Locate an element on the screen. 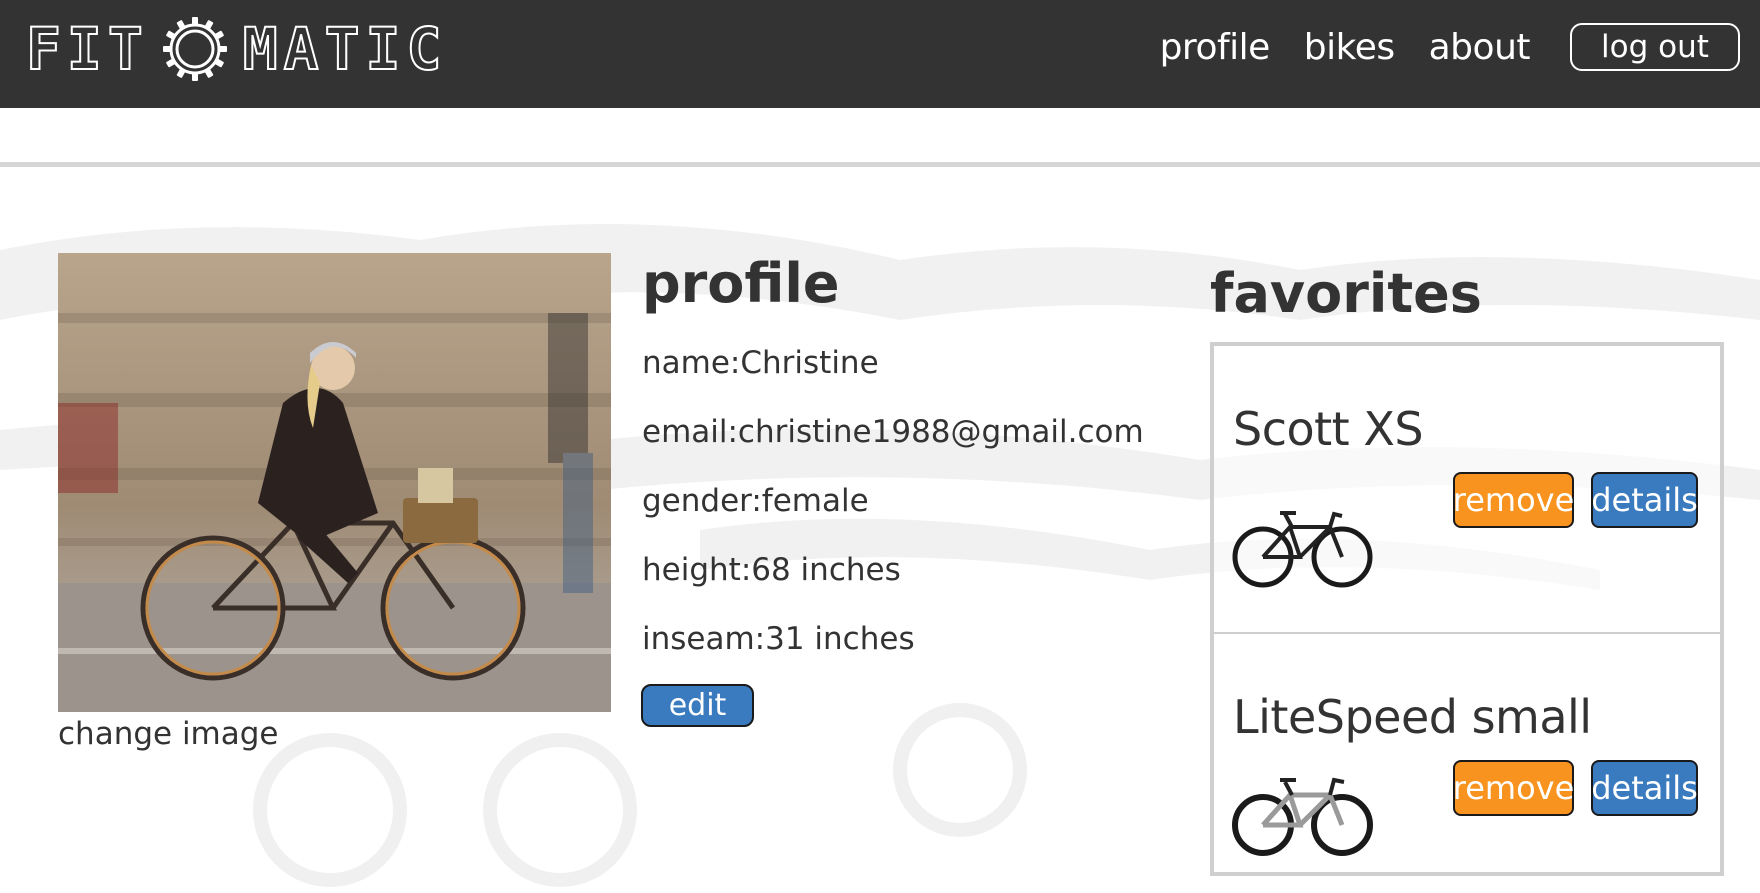 The width and height of the screenshot is (1760, 893). chainring-icon is located at coordinates (194, 49).